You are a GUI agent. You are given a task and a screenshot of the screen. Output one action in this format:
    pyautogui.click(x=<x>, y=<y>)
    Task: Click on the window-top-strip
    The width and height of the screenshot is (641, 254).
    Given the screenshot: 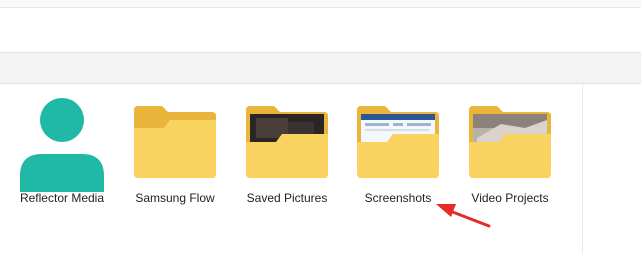 What is the action you would take?
    pyautogui.click(x=320, y=4)
    